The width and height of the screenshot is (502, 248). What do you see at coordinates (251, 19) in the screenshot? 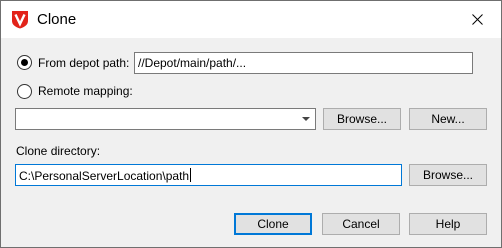
I see `title-bar: Clone` at bounding box center [251, 19].